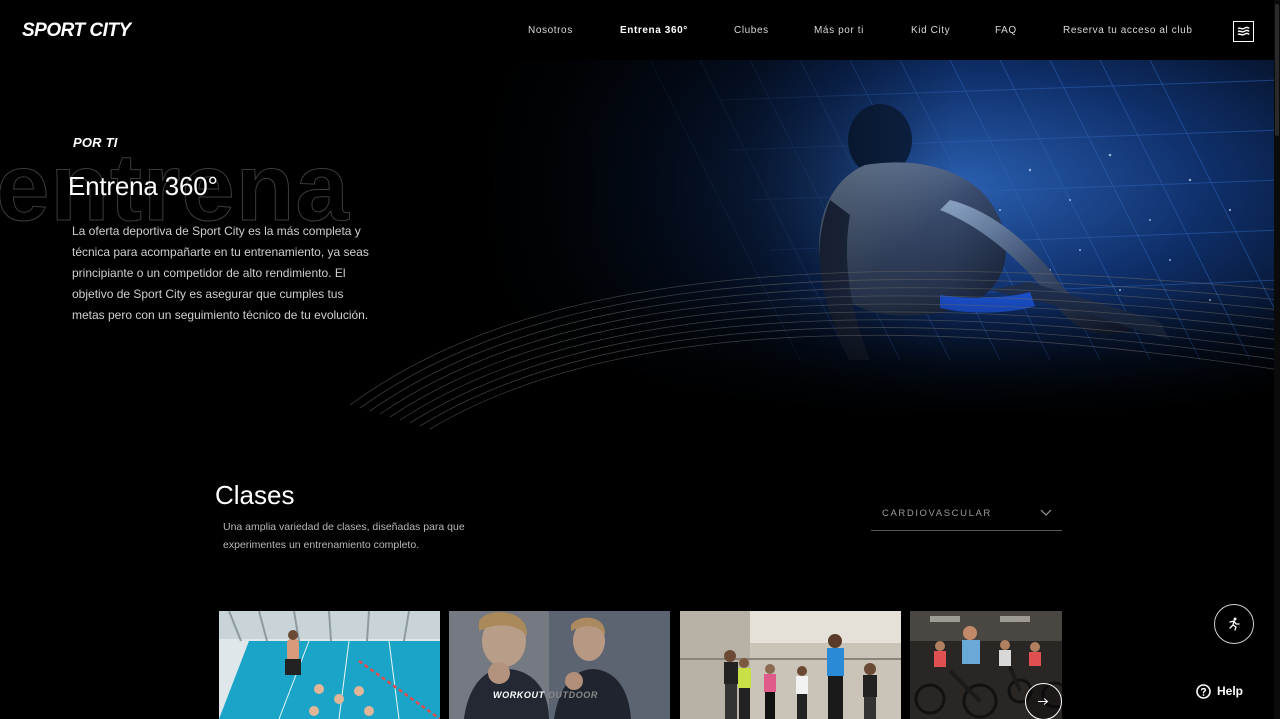 The width and height of the screenshot is (1280, 719). What do you see at coordinates (519, 695) in the screenshot?
I see `card-brand-main: WORKOUT` at bounding box center [519, 695].